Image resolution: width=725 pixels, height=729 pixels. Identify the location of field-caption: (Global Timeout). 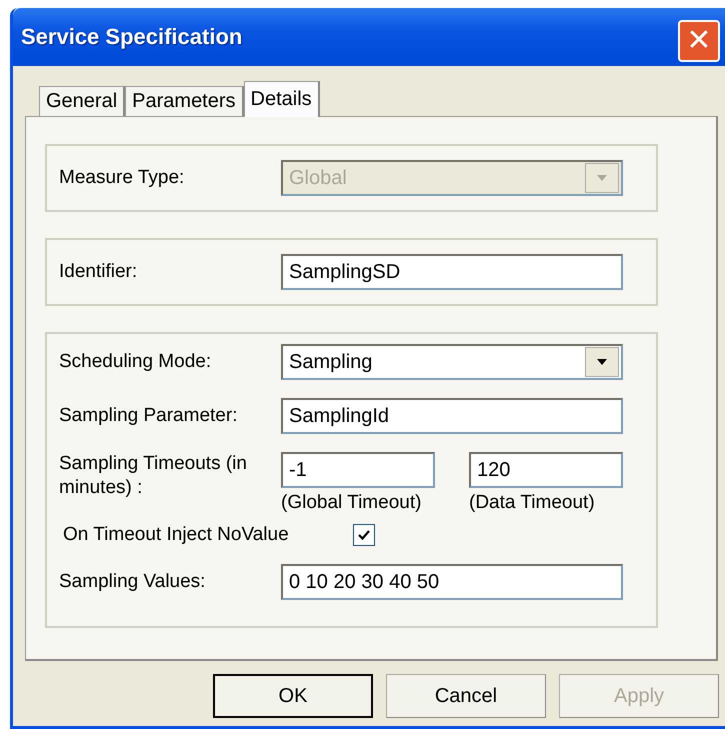
(351, 503).